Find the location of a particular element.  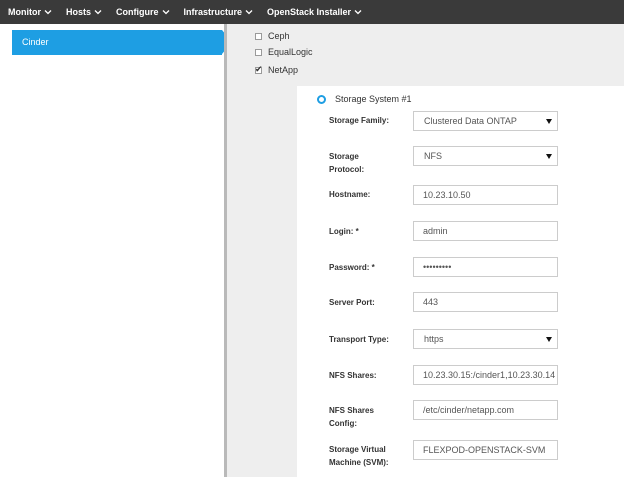

svm-input: FLEXPOD-OPENSTACK-SVM is located at coordinates (485, 450).